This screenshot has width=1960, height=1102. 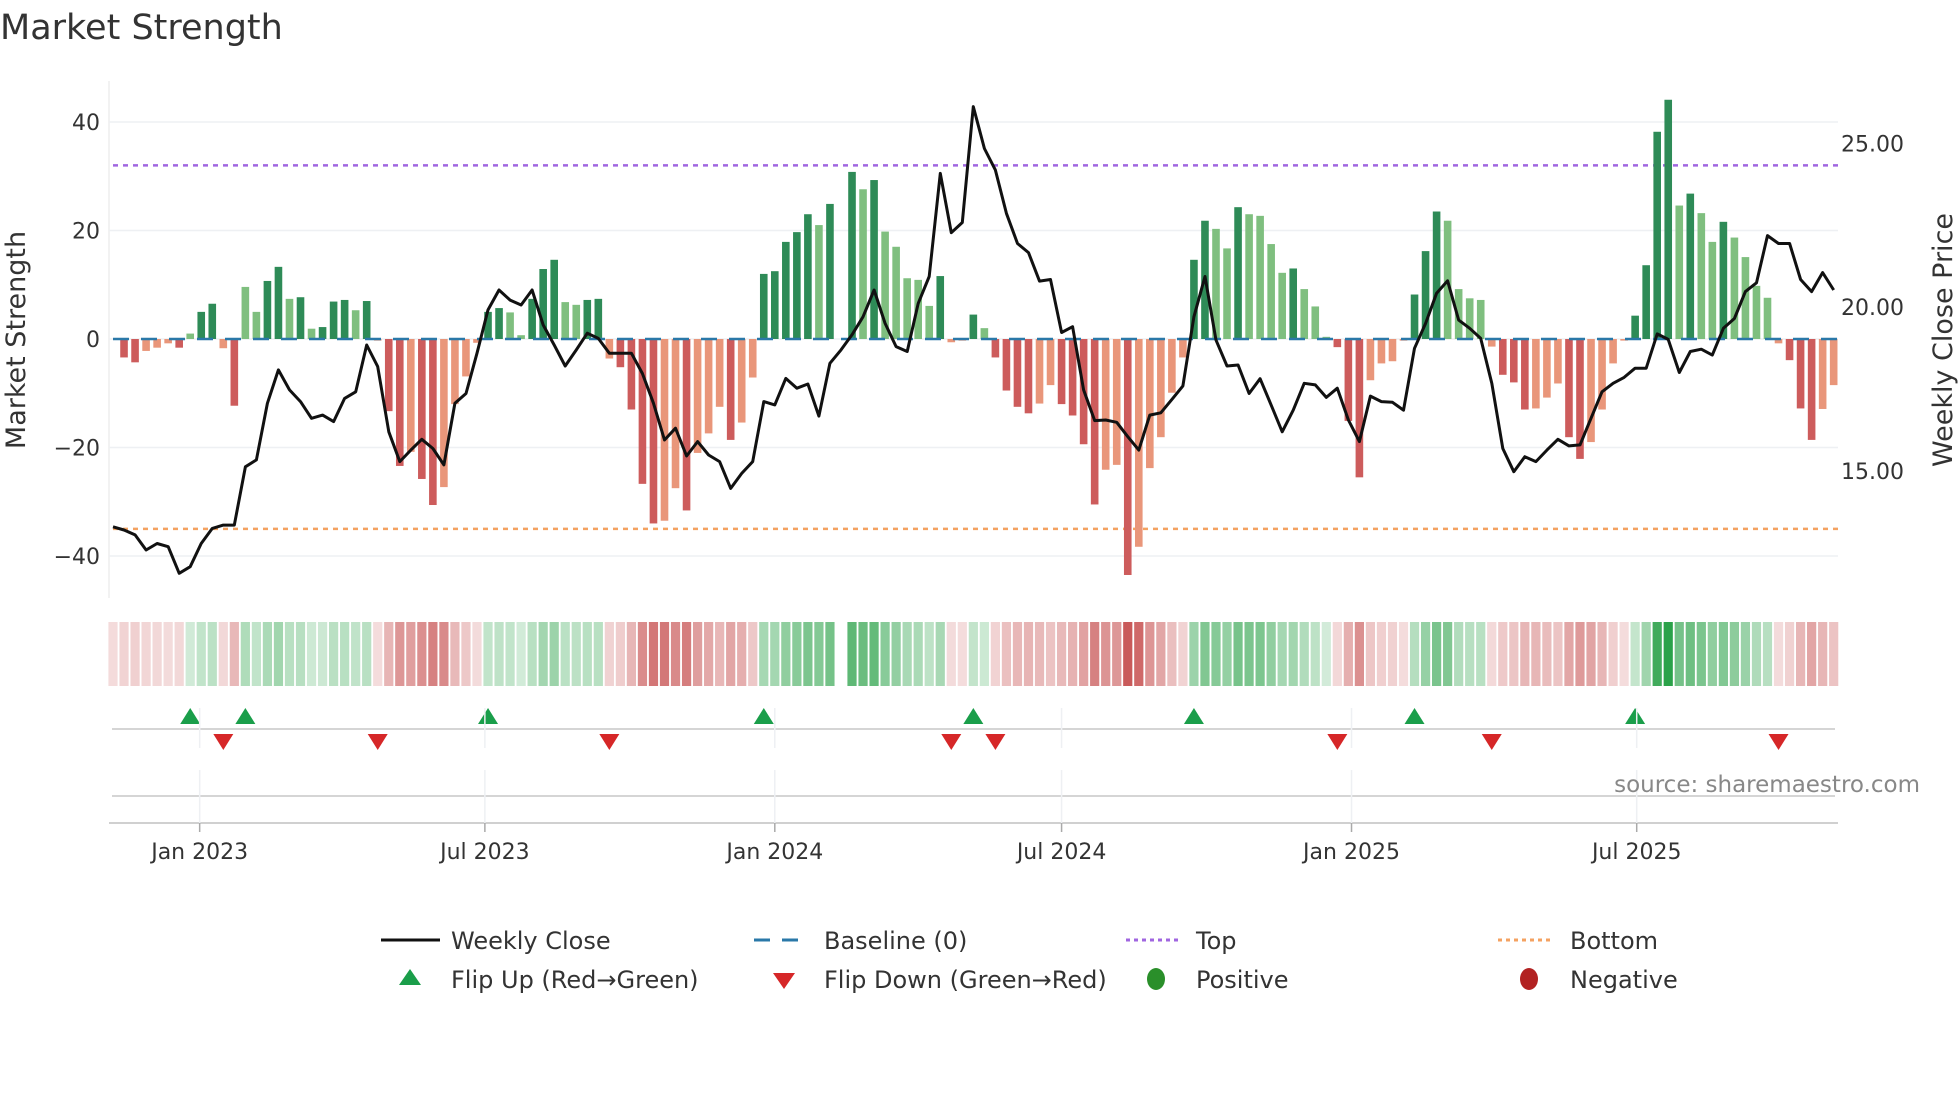 What do you see at coordinates (1529, 979) in the screenshot?
I see `negative-circle-icon` at bounding box center [1529, 979].